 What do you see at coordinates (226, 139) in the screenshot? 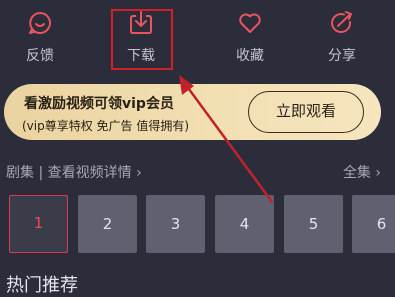
I see `annotation-arrow` at bounding box center [226, 139].